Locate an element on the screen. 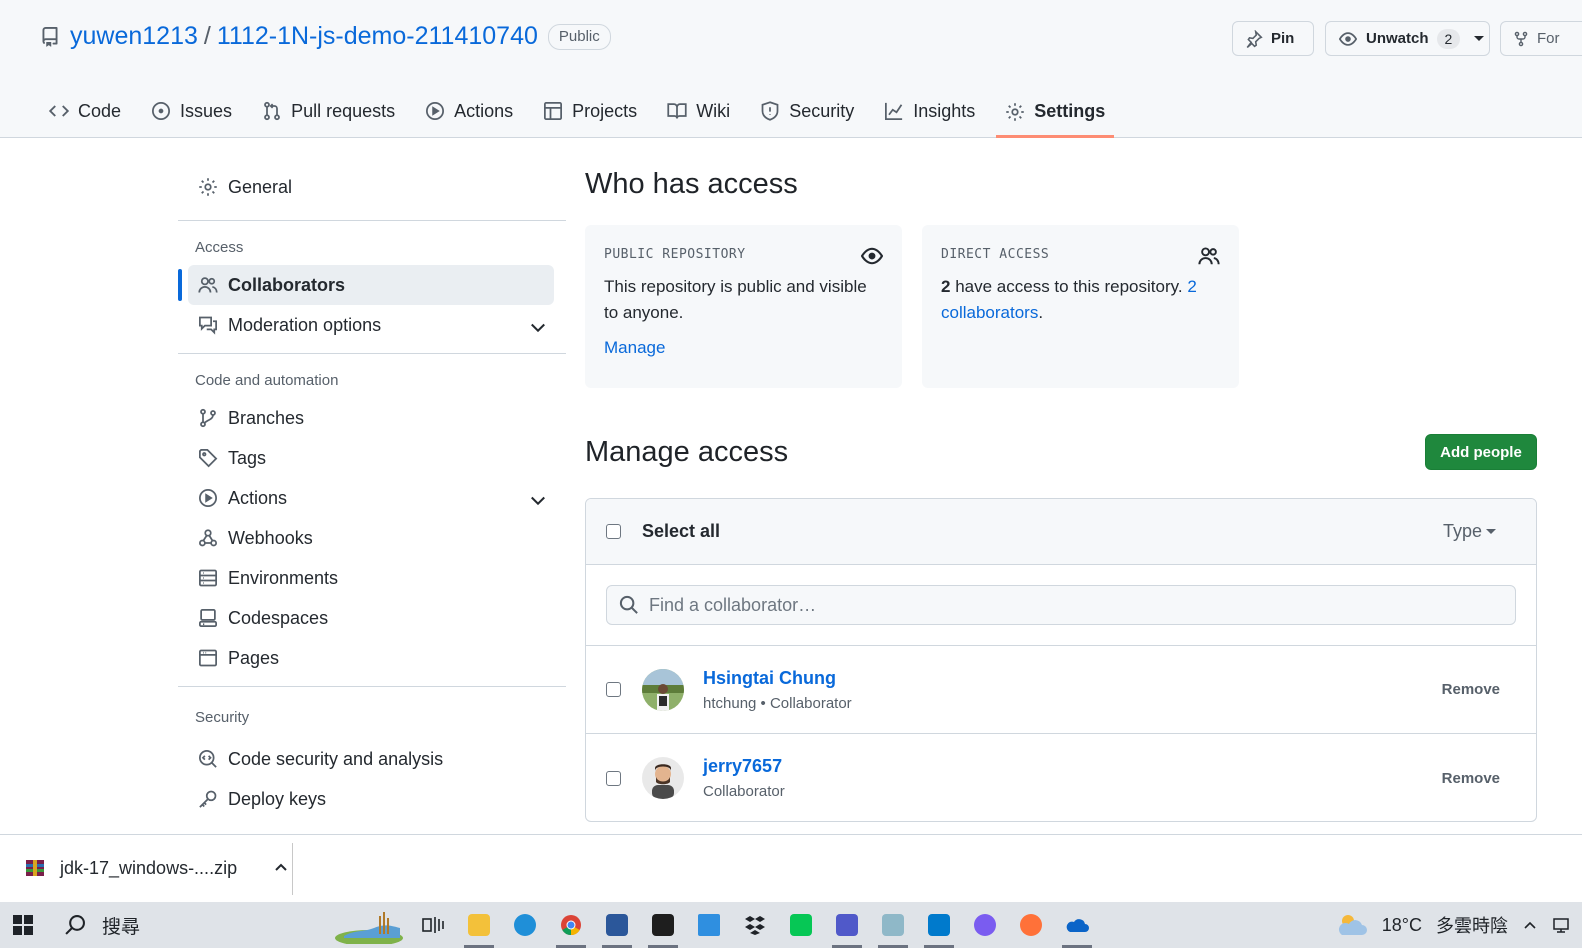 The height and width of the screenshot is (948, 1582). sidebar-item-code-security: Code security and analysis is located at coordinates (372, 759).